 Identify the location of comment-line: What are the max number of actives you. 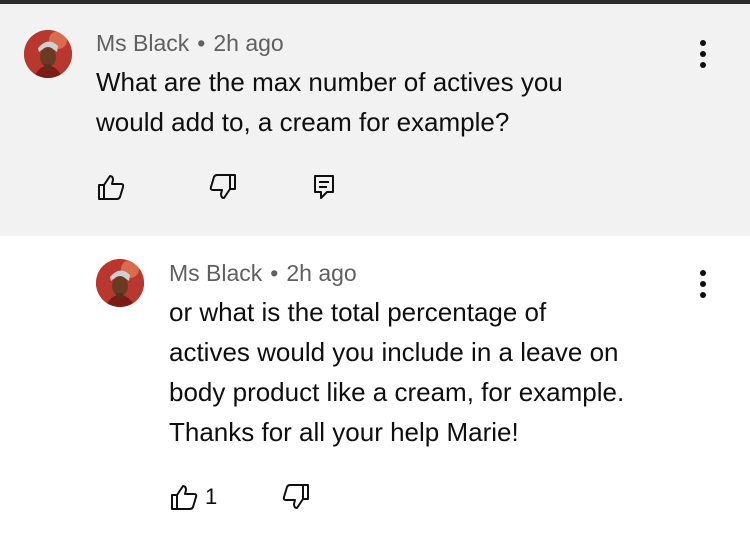
(329, 82).